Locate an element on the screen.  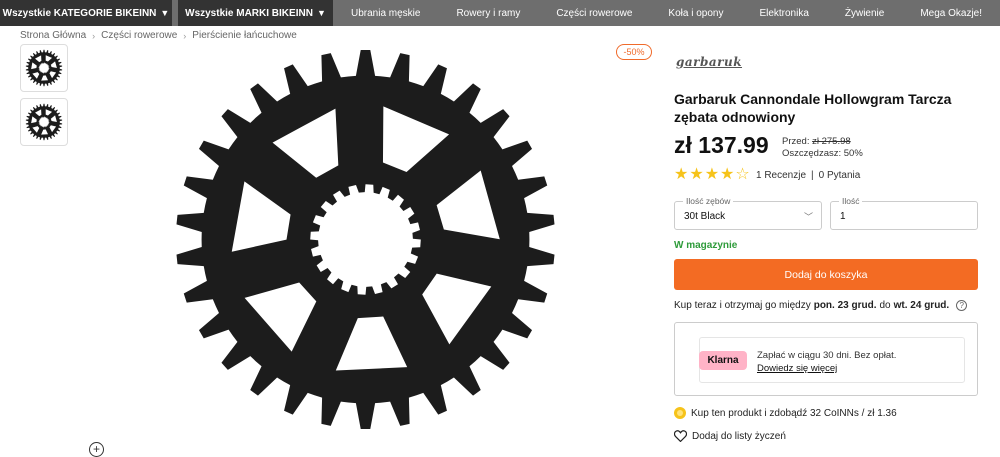
chevron-down-icon: ﹀ is located at coordinates (808, 217).